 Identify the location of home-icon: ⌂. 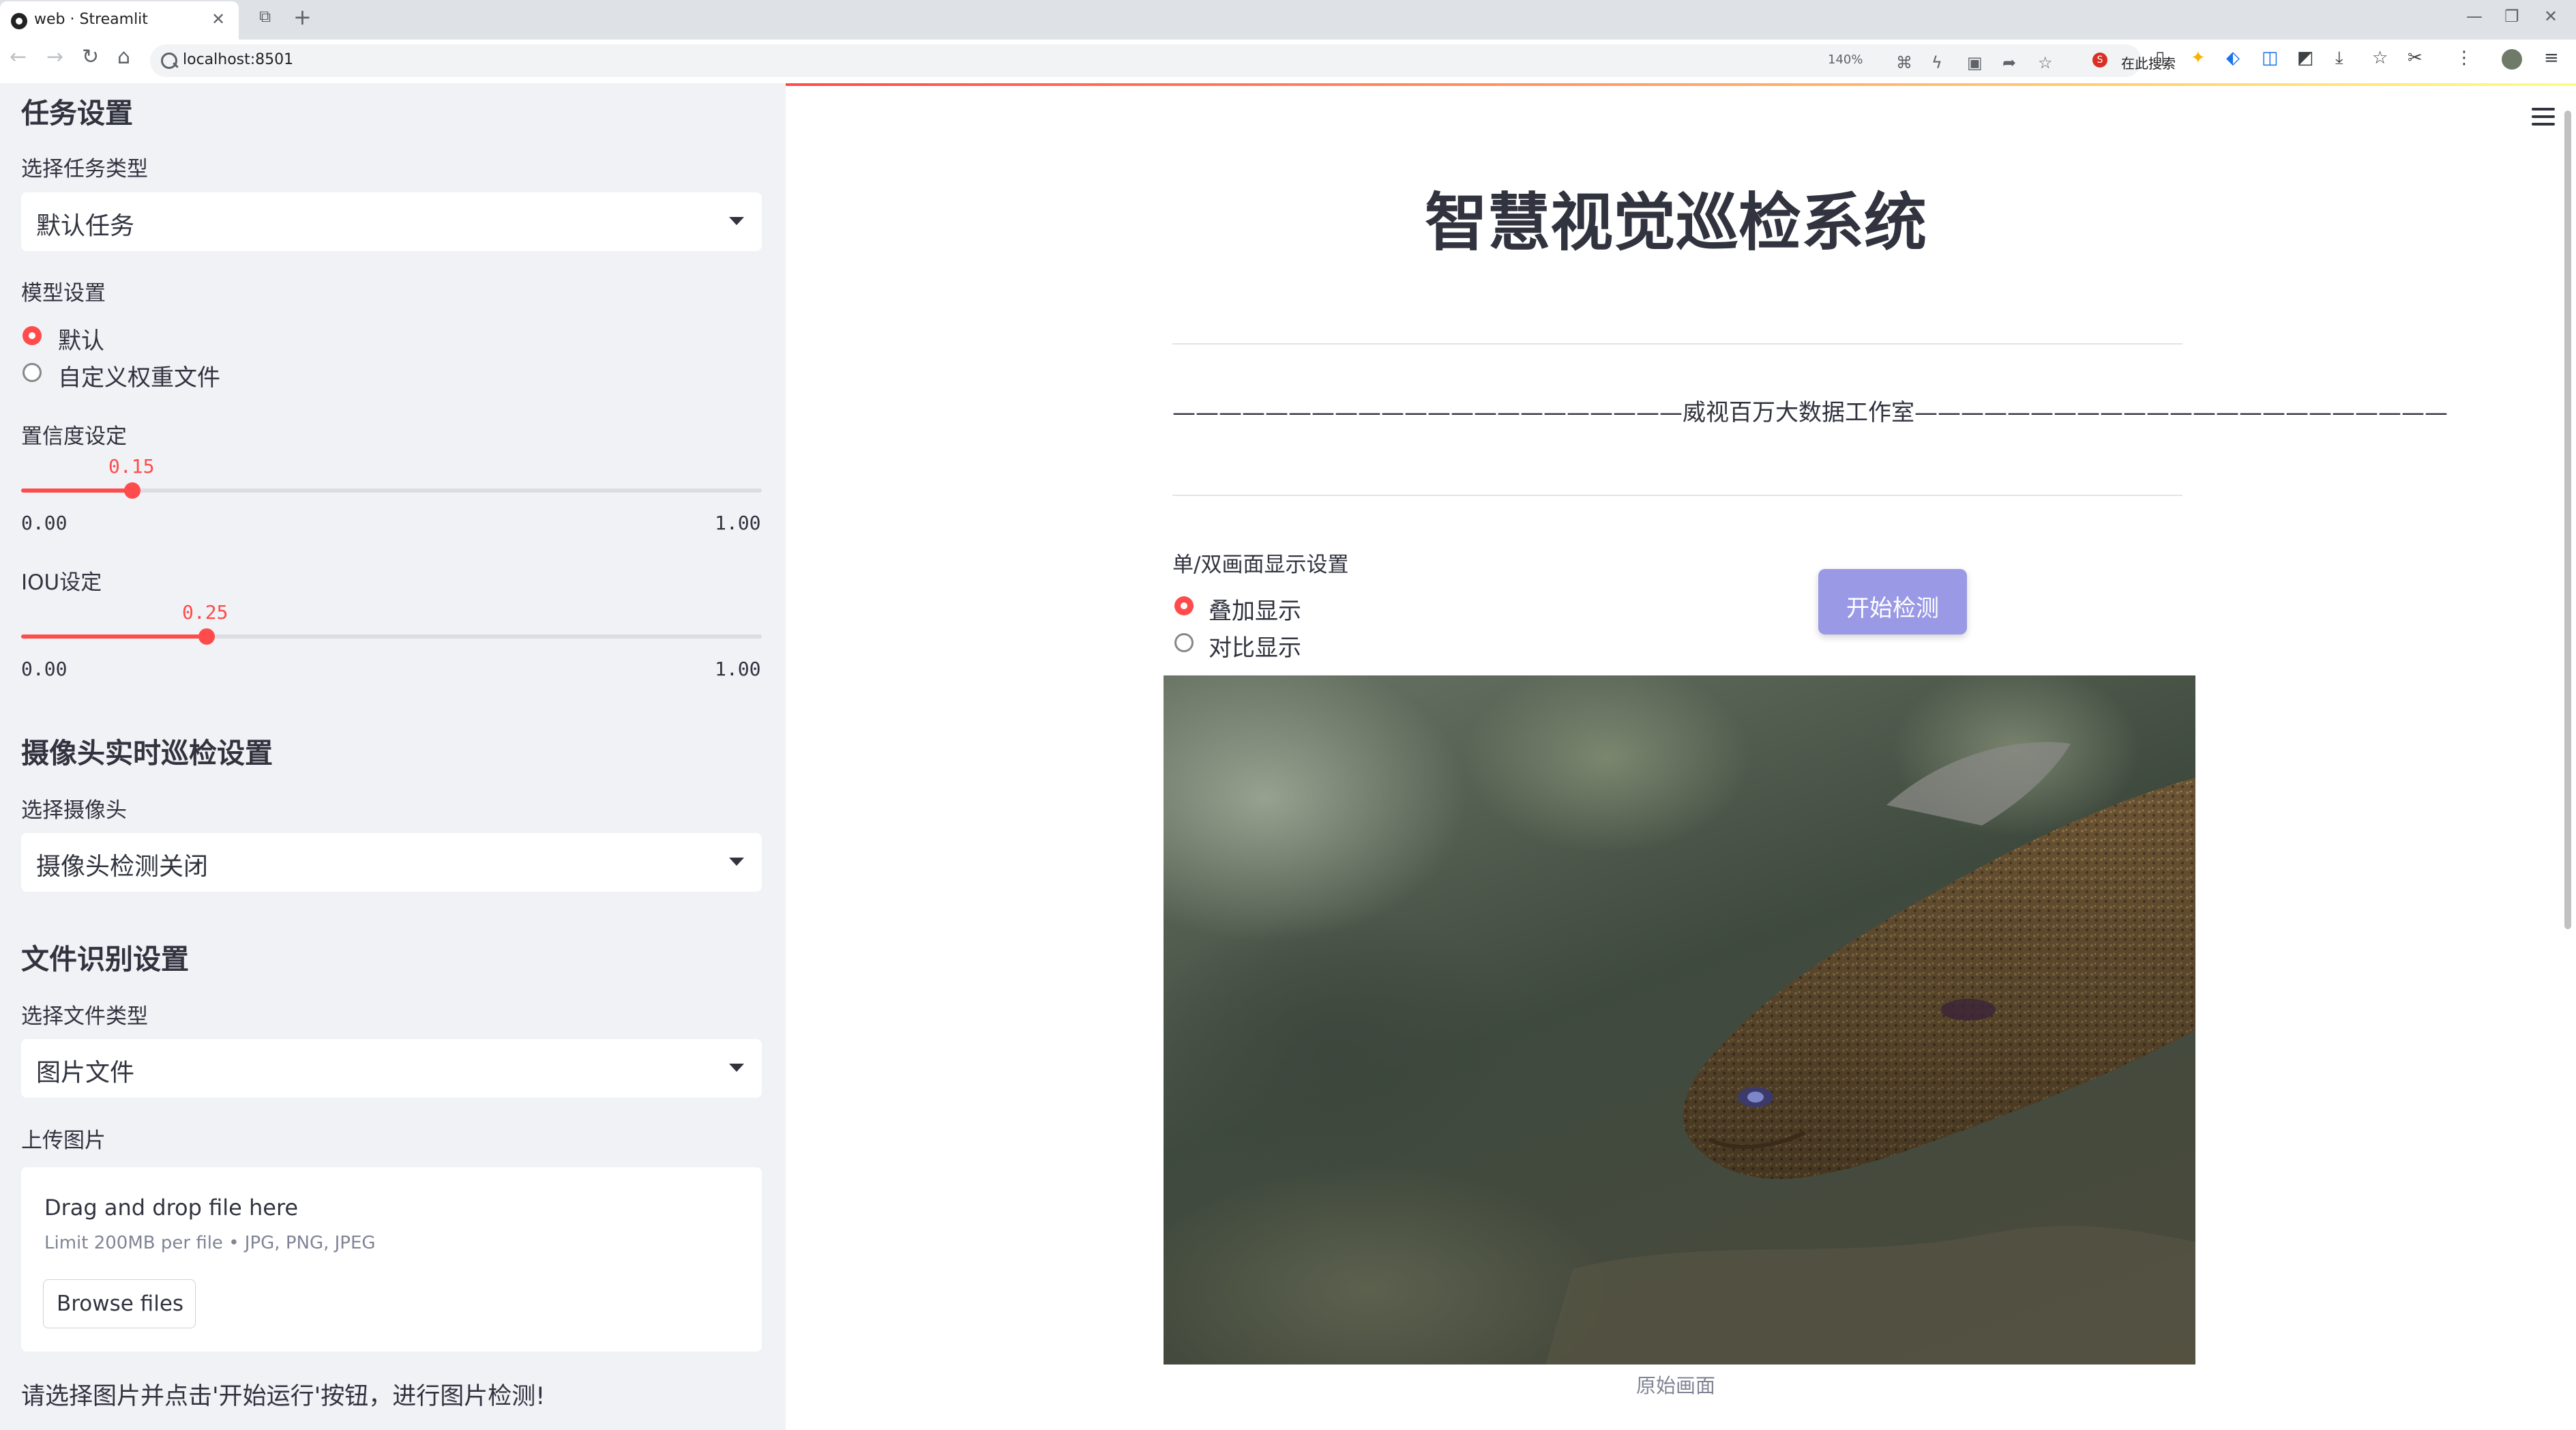
(123, 57).